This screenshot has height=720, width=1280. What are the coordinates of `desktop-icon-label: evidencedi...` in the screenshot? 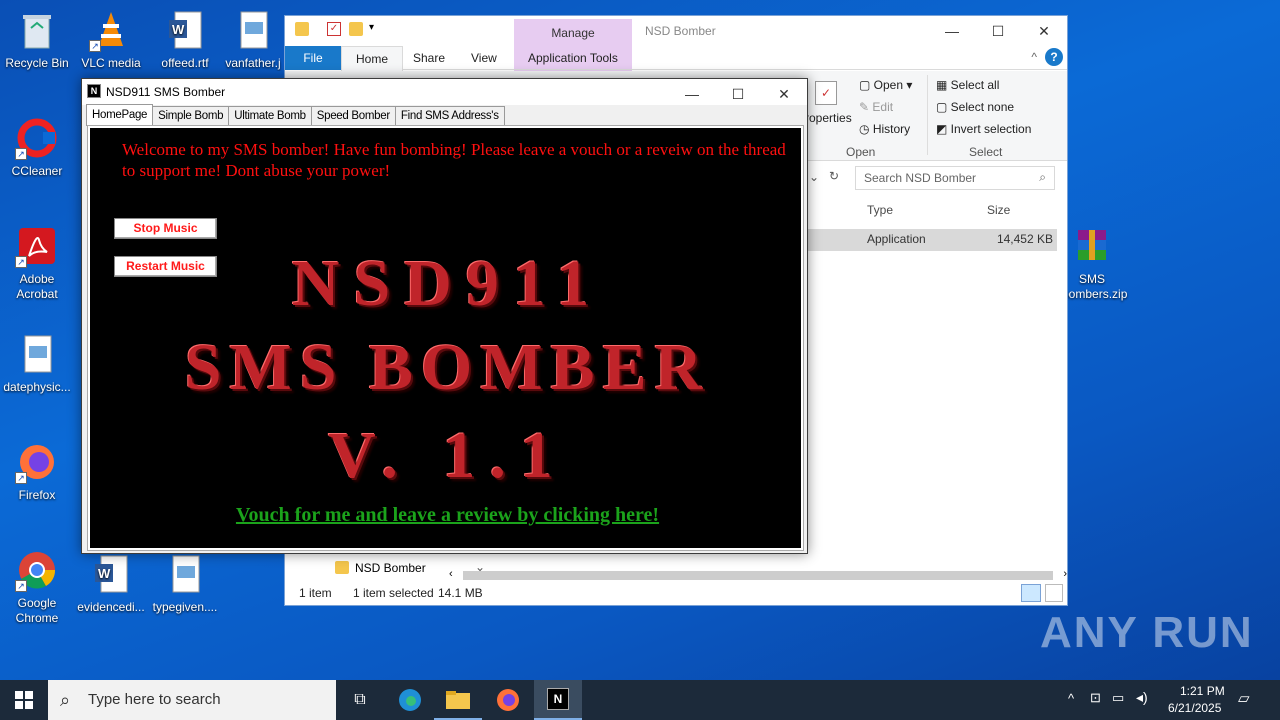 It's located at (111, 607).